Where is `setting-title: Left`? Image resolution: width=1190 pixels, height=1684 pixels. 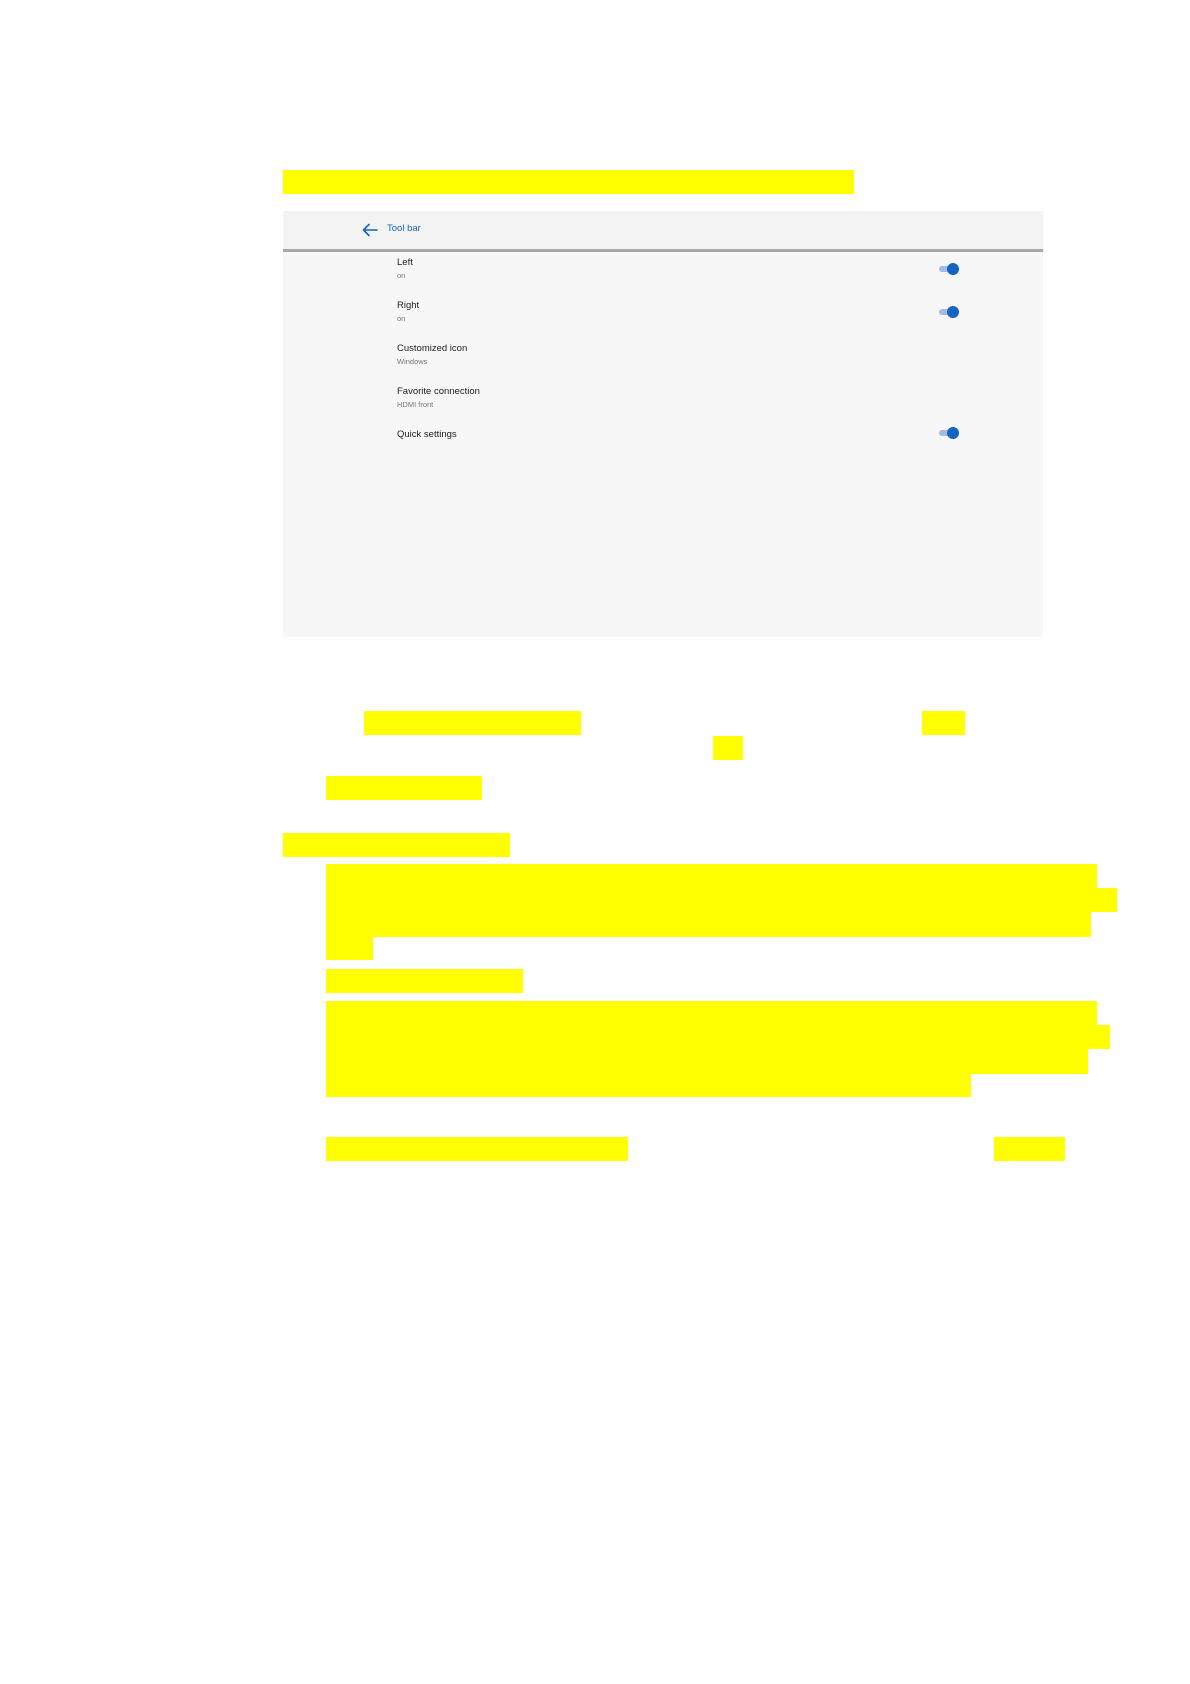 setting-title: Left is located at coordinates (405, 262).